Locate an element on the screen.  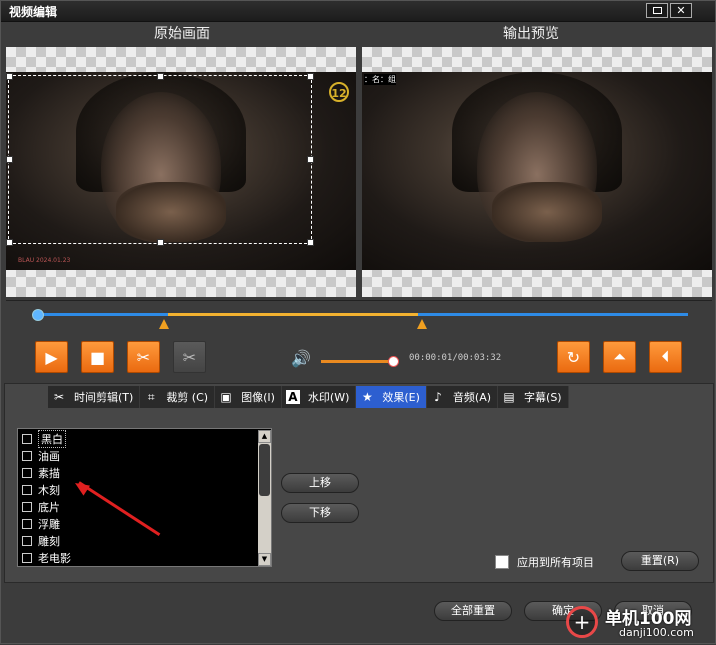
tab-image: ▣ 图像(I) is located at coordinates (248, 397).